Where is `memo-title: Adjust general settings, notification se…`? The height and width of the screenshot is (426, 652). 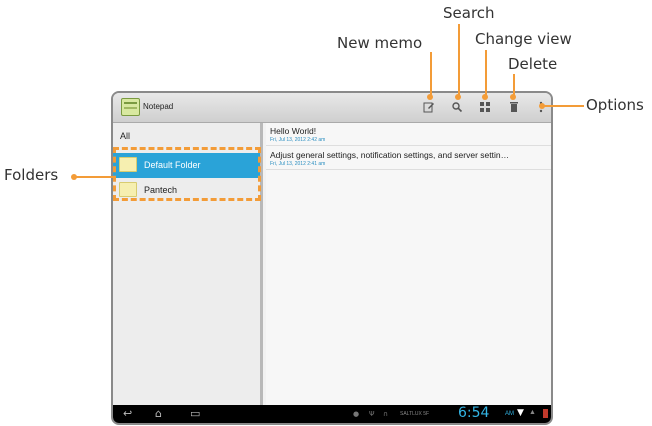
memo-title: Adjust general settings, notification se… is located at coordinates (390, 155).